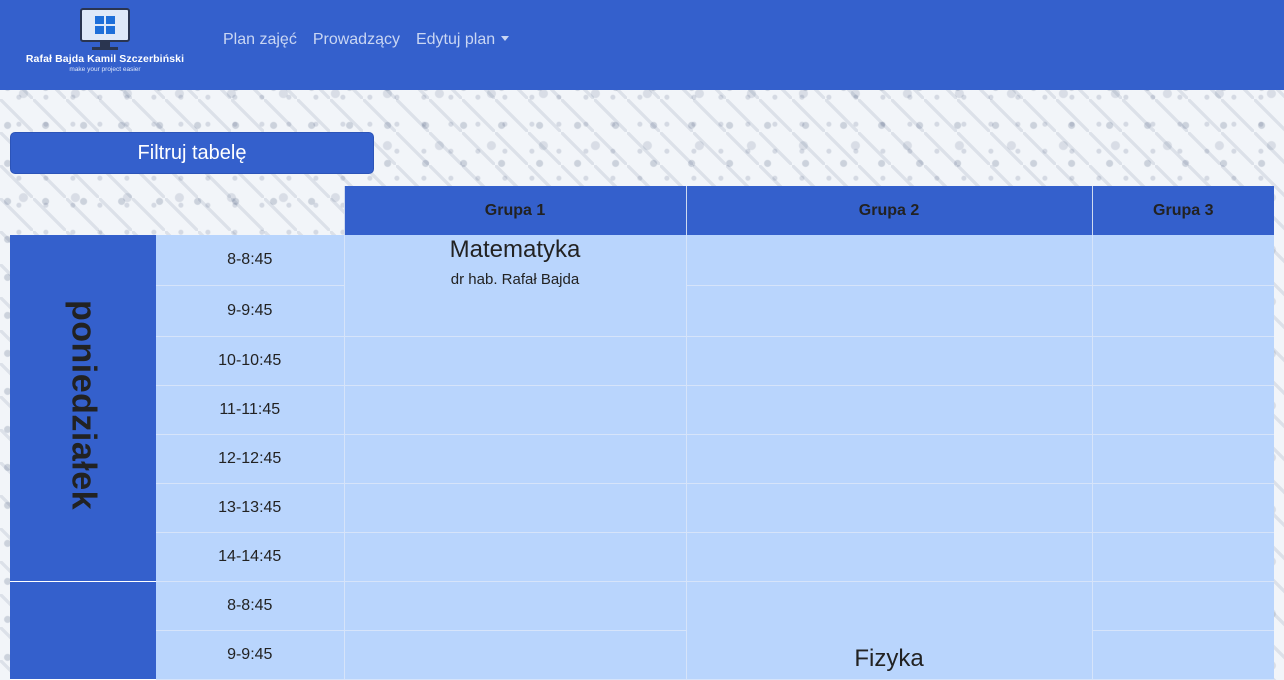 Image resolution: width=1284 pixels, height=680 pixels. What do you see at coordinates (192, 153) in the screenshot?
I see `filter-table-button: Filtruj tabelę` at bounding box center [192, 153].